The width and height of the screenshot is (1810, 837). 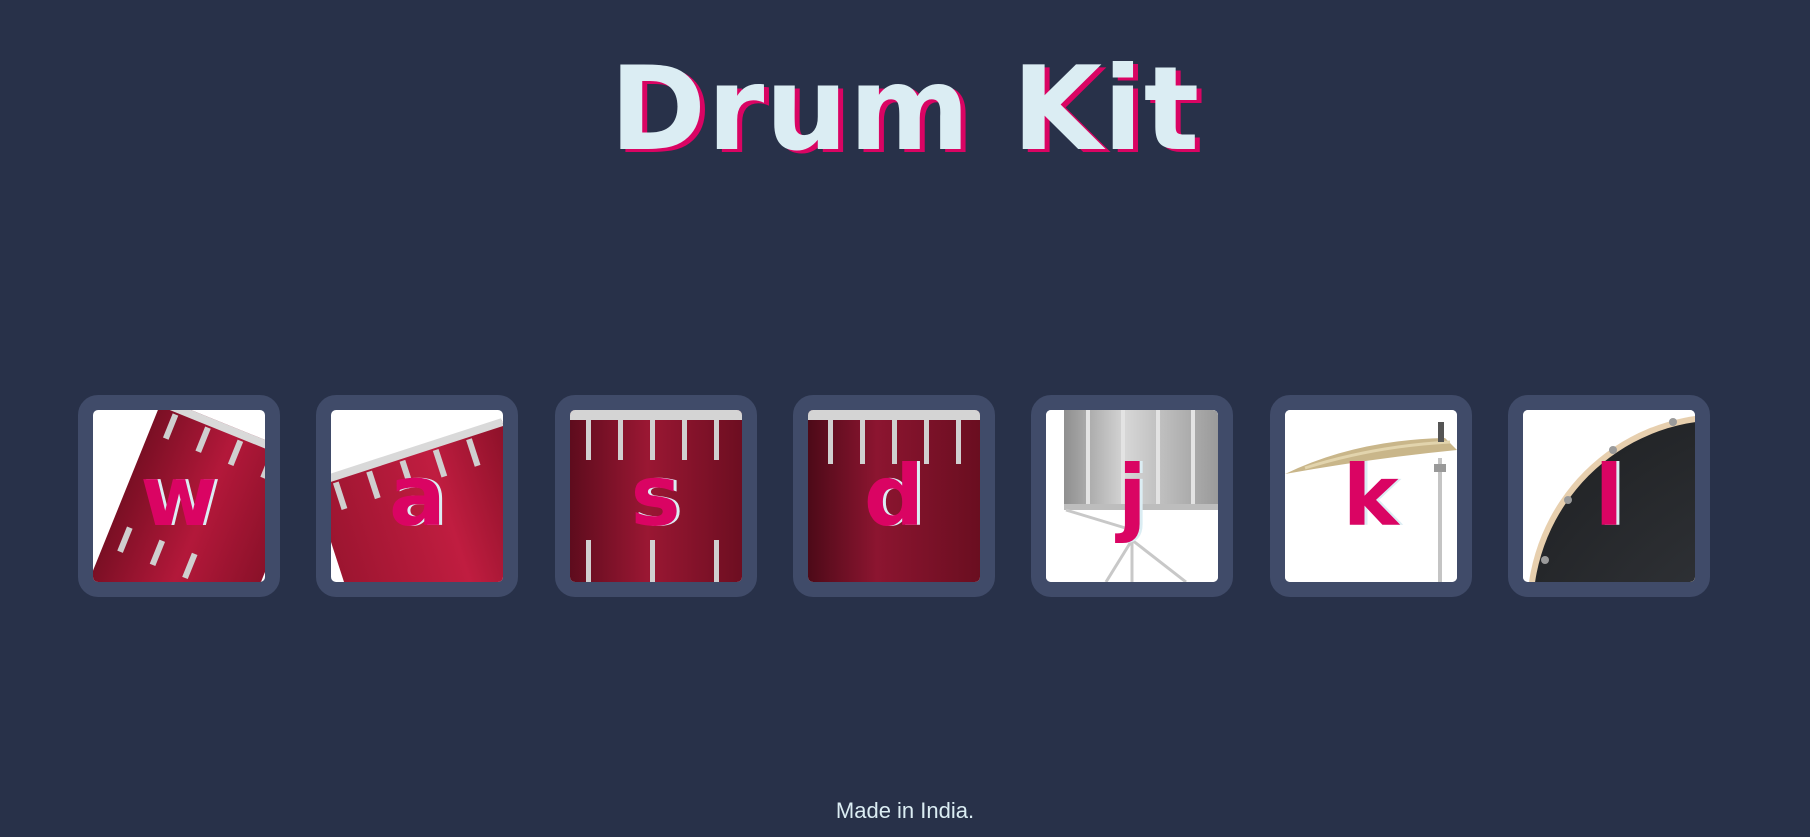 I want to click on drum-key-label: j, so click(x=1132, y=496).